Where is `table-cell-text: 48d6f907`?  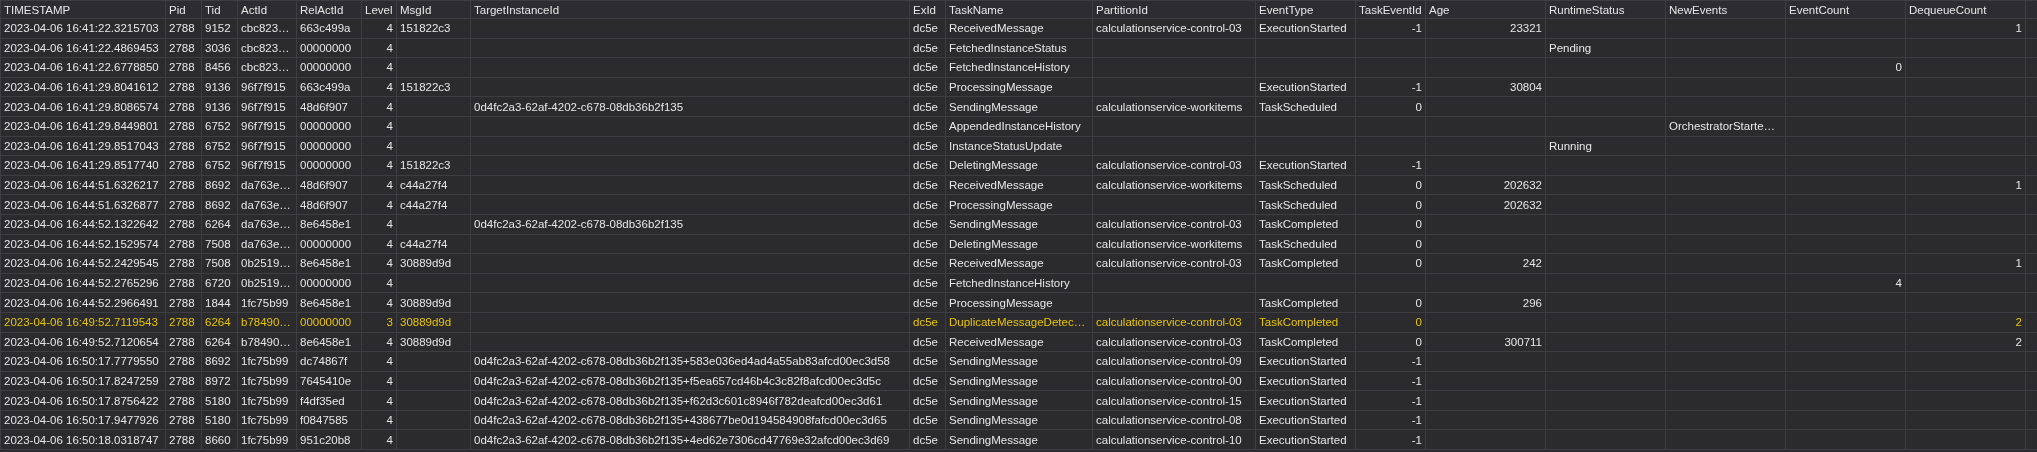
table-cell-text: 48d6f907 is located at coordinates (324, 106).